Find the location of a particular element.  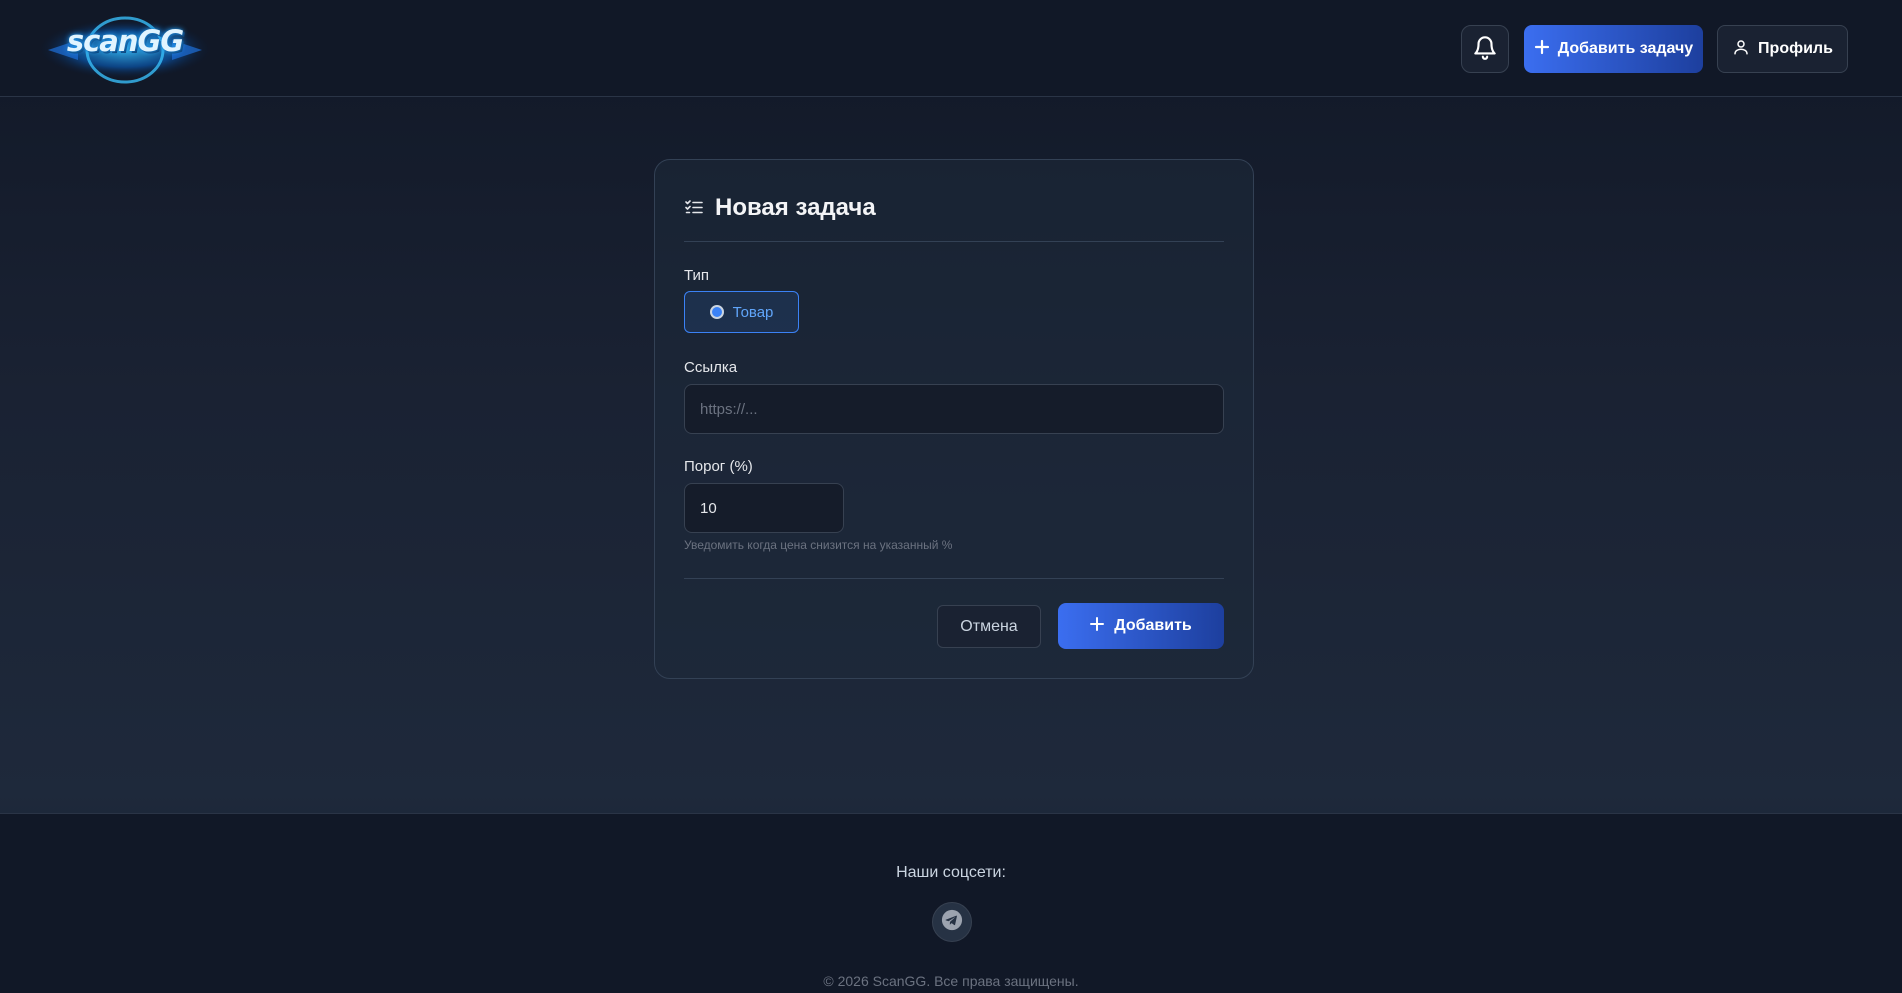

list-checks-icon is located at coordinates (694, 208).